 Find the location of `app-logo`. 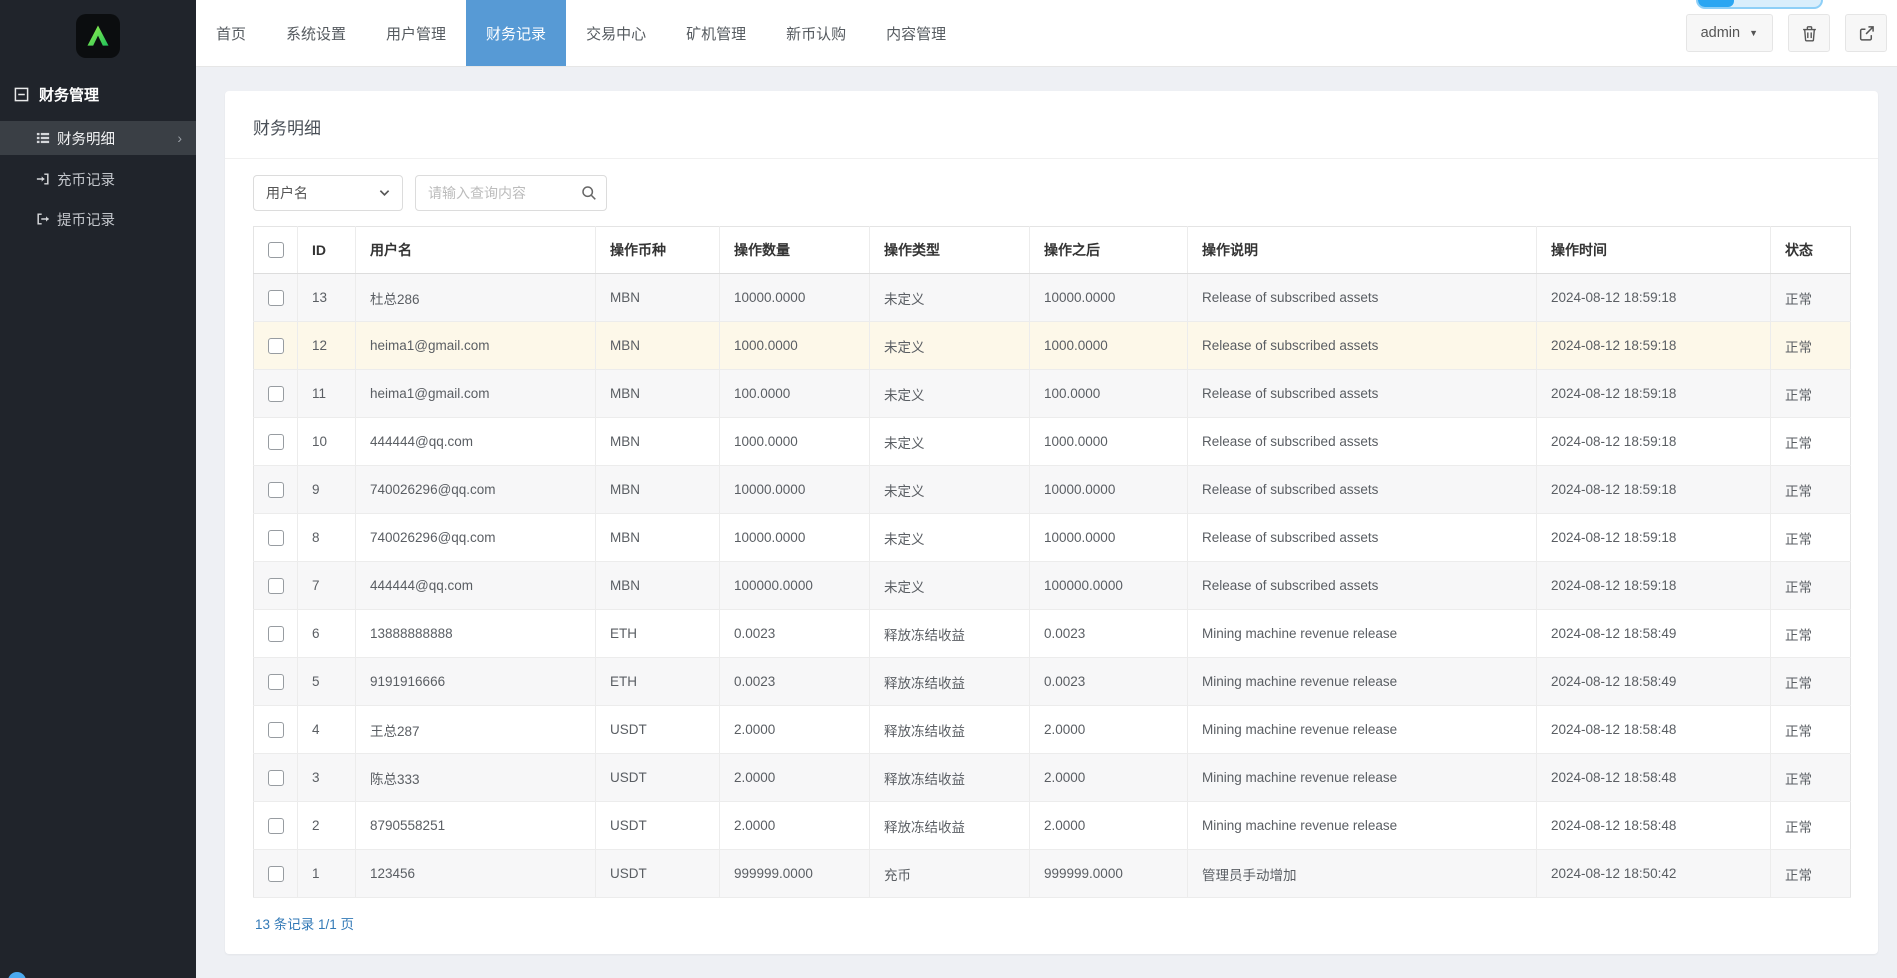

app-logo is located at coordinates (98, 36).